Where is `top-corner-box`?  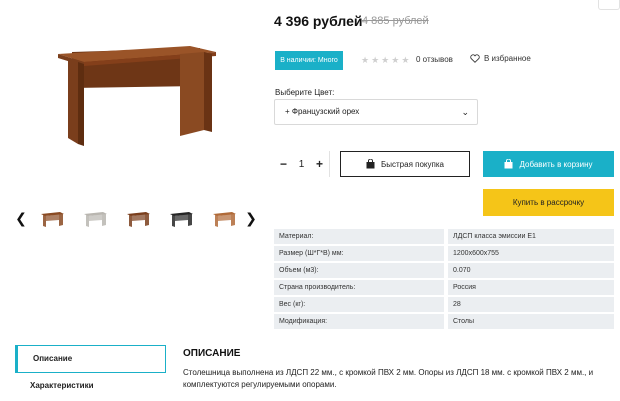
top-corner-box is located at coordinates (609, 5).